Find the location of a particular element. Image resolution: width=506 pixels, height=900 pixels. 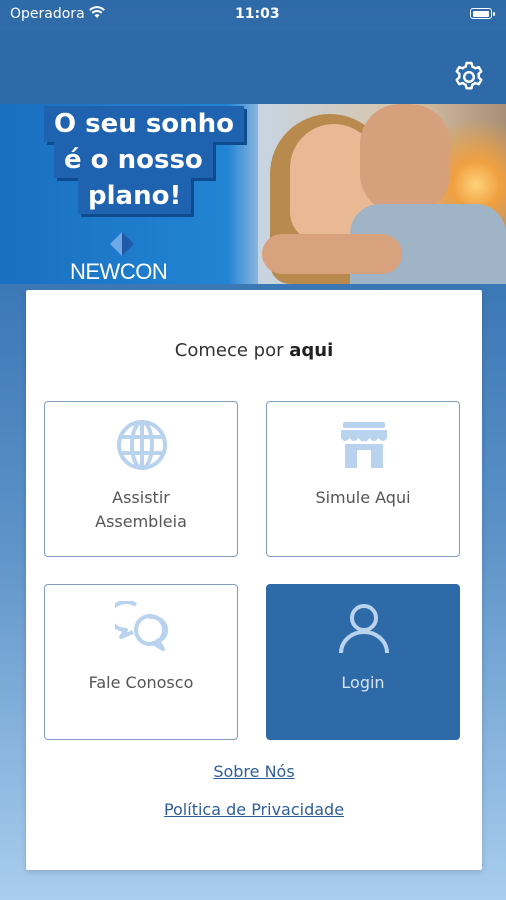

gear-icon is located at coordinates (469, 77).